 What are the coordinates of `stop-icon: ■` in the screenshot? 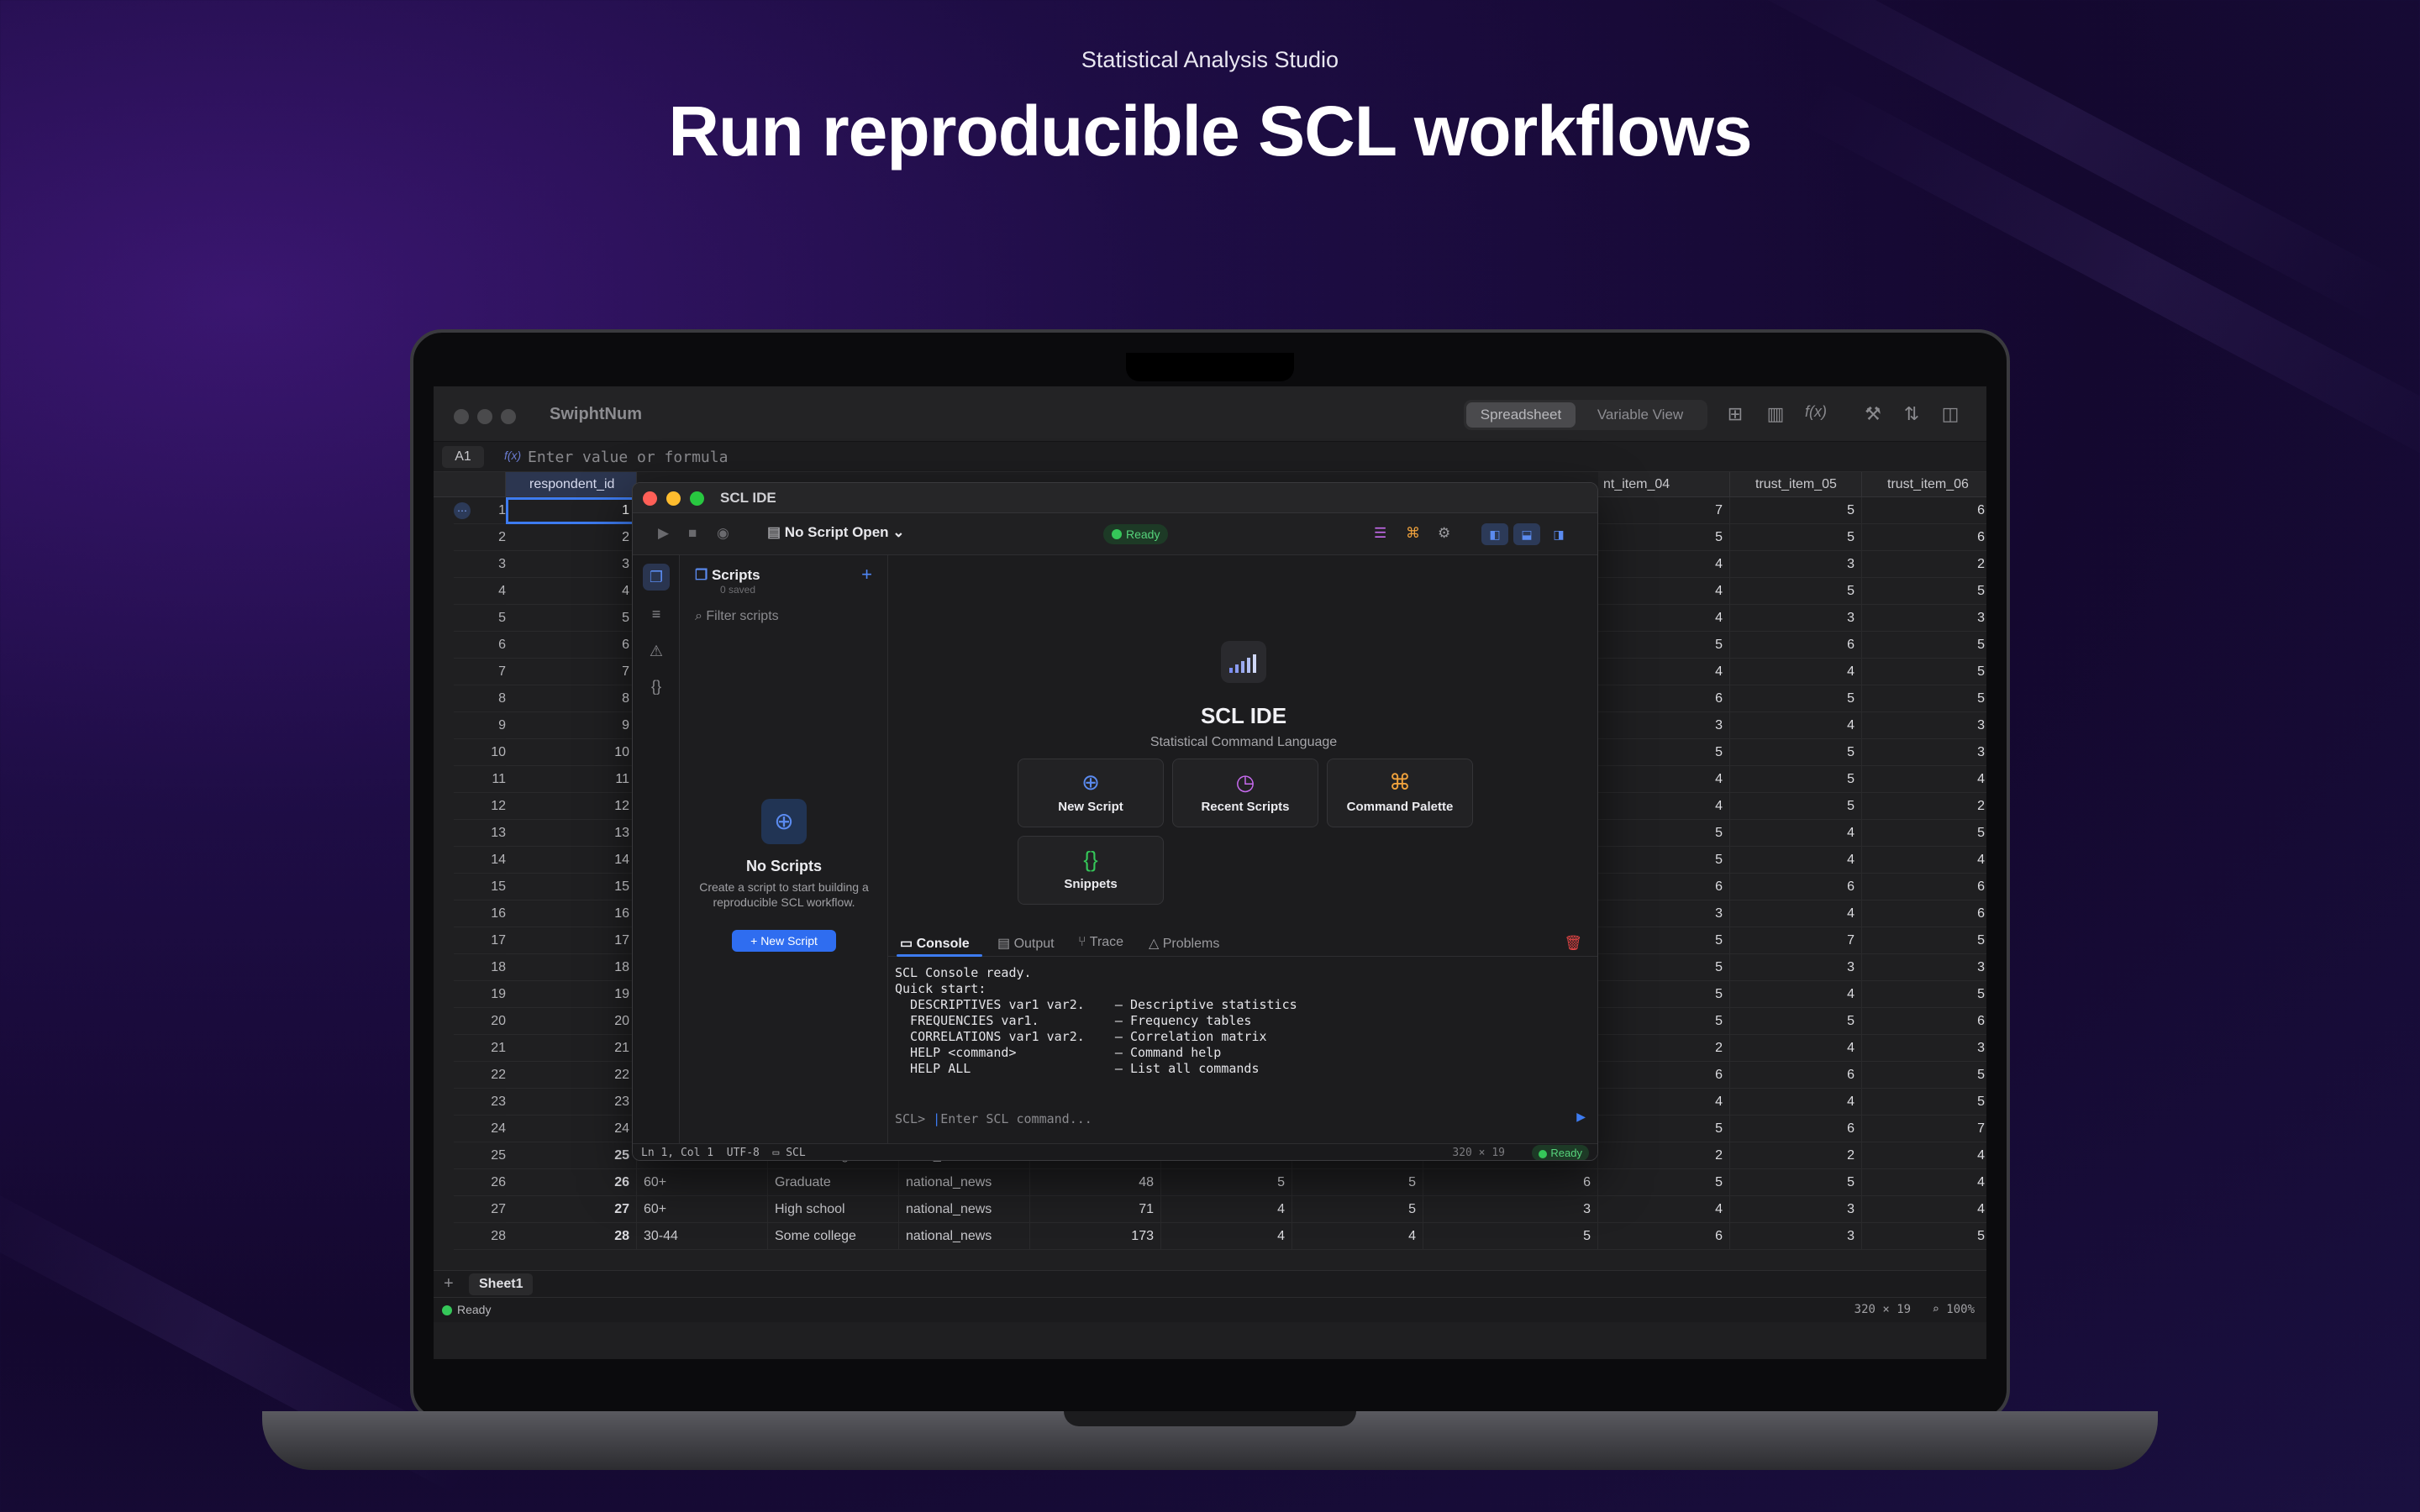 It's located at (692, 533).